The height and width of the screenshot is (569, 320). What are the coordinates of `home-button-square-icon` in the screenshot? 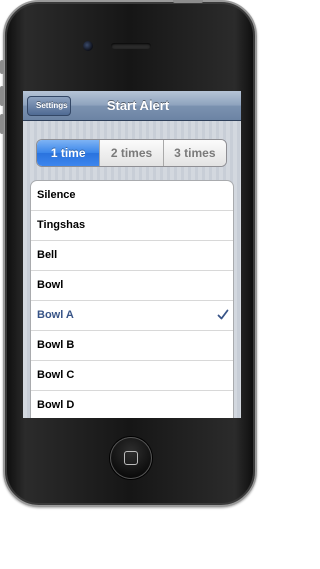 It's located at (131, 458).